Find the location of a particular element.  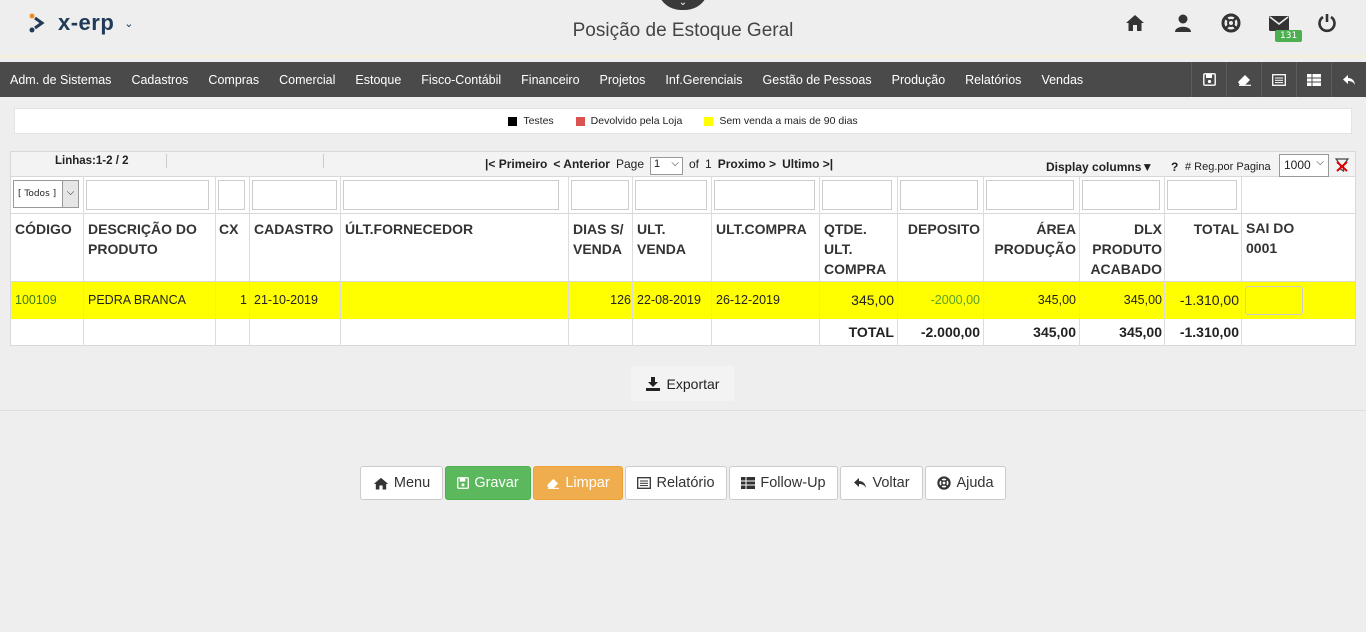

menu-item-financeiro: Financeiro is located at coordinates (550, 80).